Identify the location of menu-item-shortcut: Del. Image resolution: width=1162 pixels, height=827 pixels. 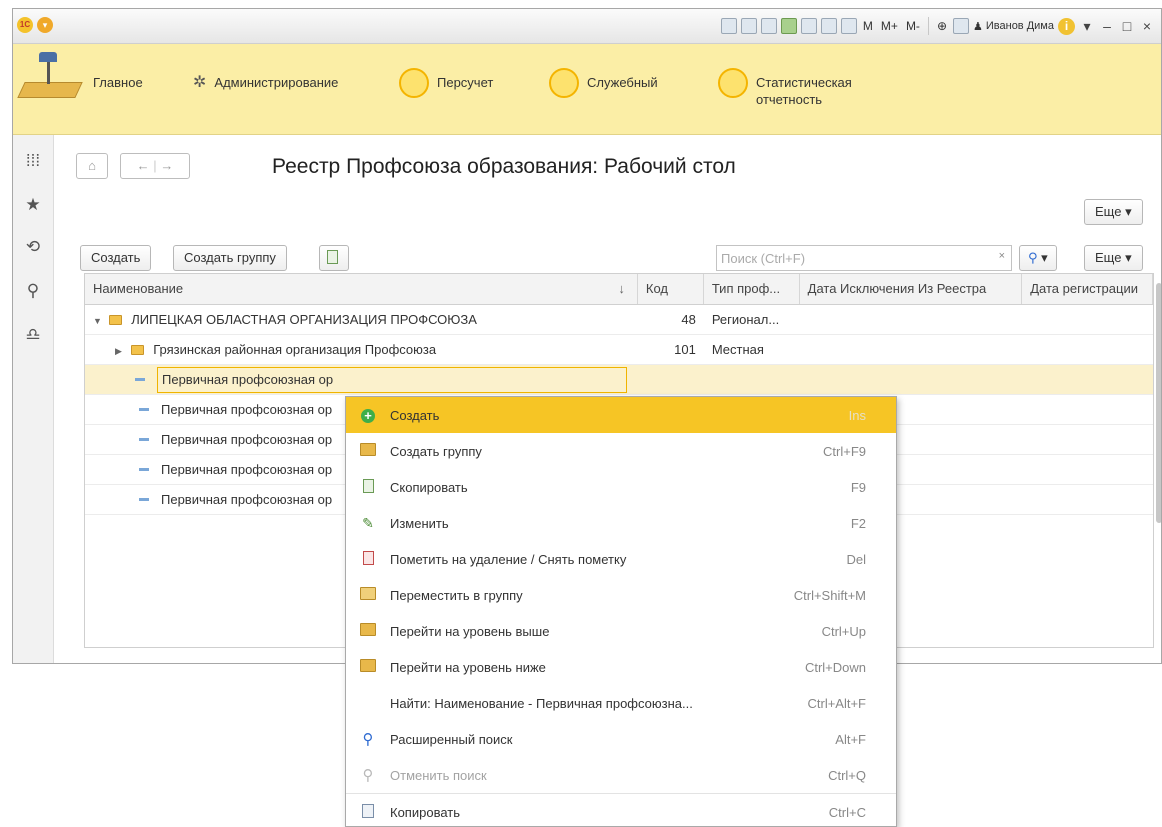
(856, 559).